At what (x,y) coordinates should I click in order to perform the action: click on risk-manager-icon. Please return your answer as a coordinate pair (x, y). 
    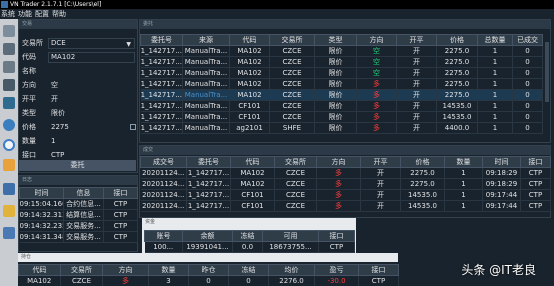
    Looking at the image, I should click on (9, 125).